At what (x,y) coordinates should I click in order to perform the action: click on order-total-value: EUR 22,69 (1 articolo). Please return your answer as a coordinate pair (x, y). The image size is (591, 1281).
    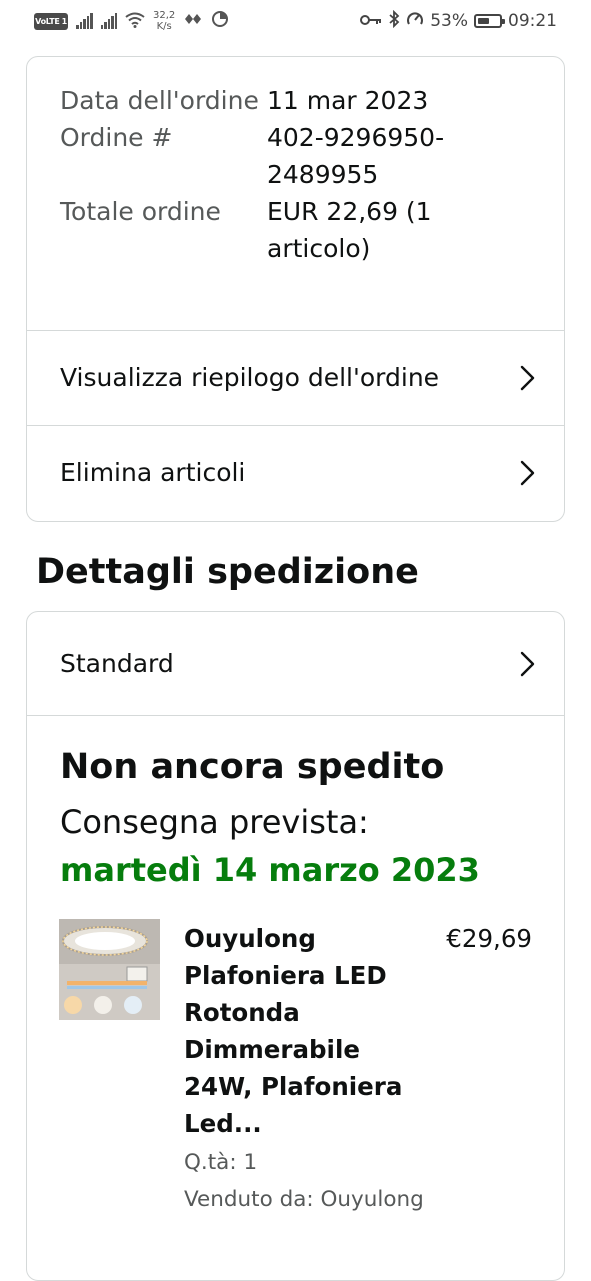
    Looking at the image, I should click on (349, 230).